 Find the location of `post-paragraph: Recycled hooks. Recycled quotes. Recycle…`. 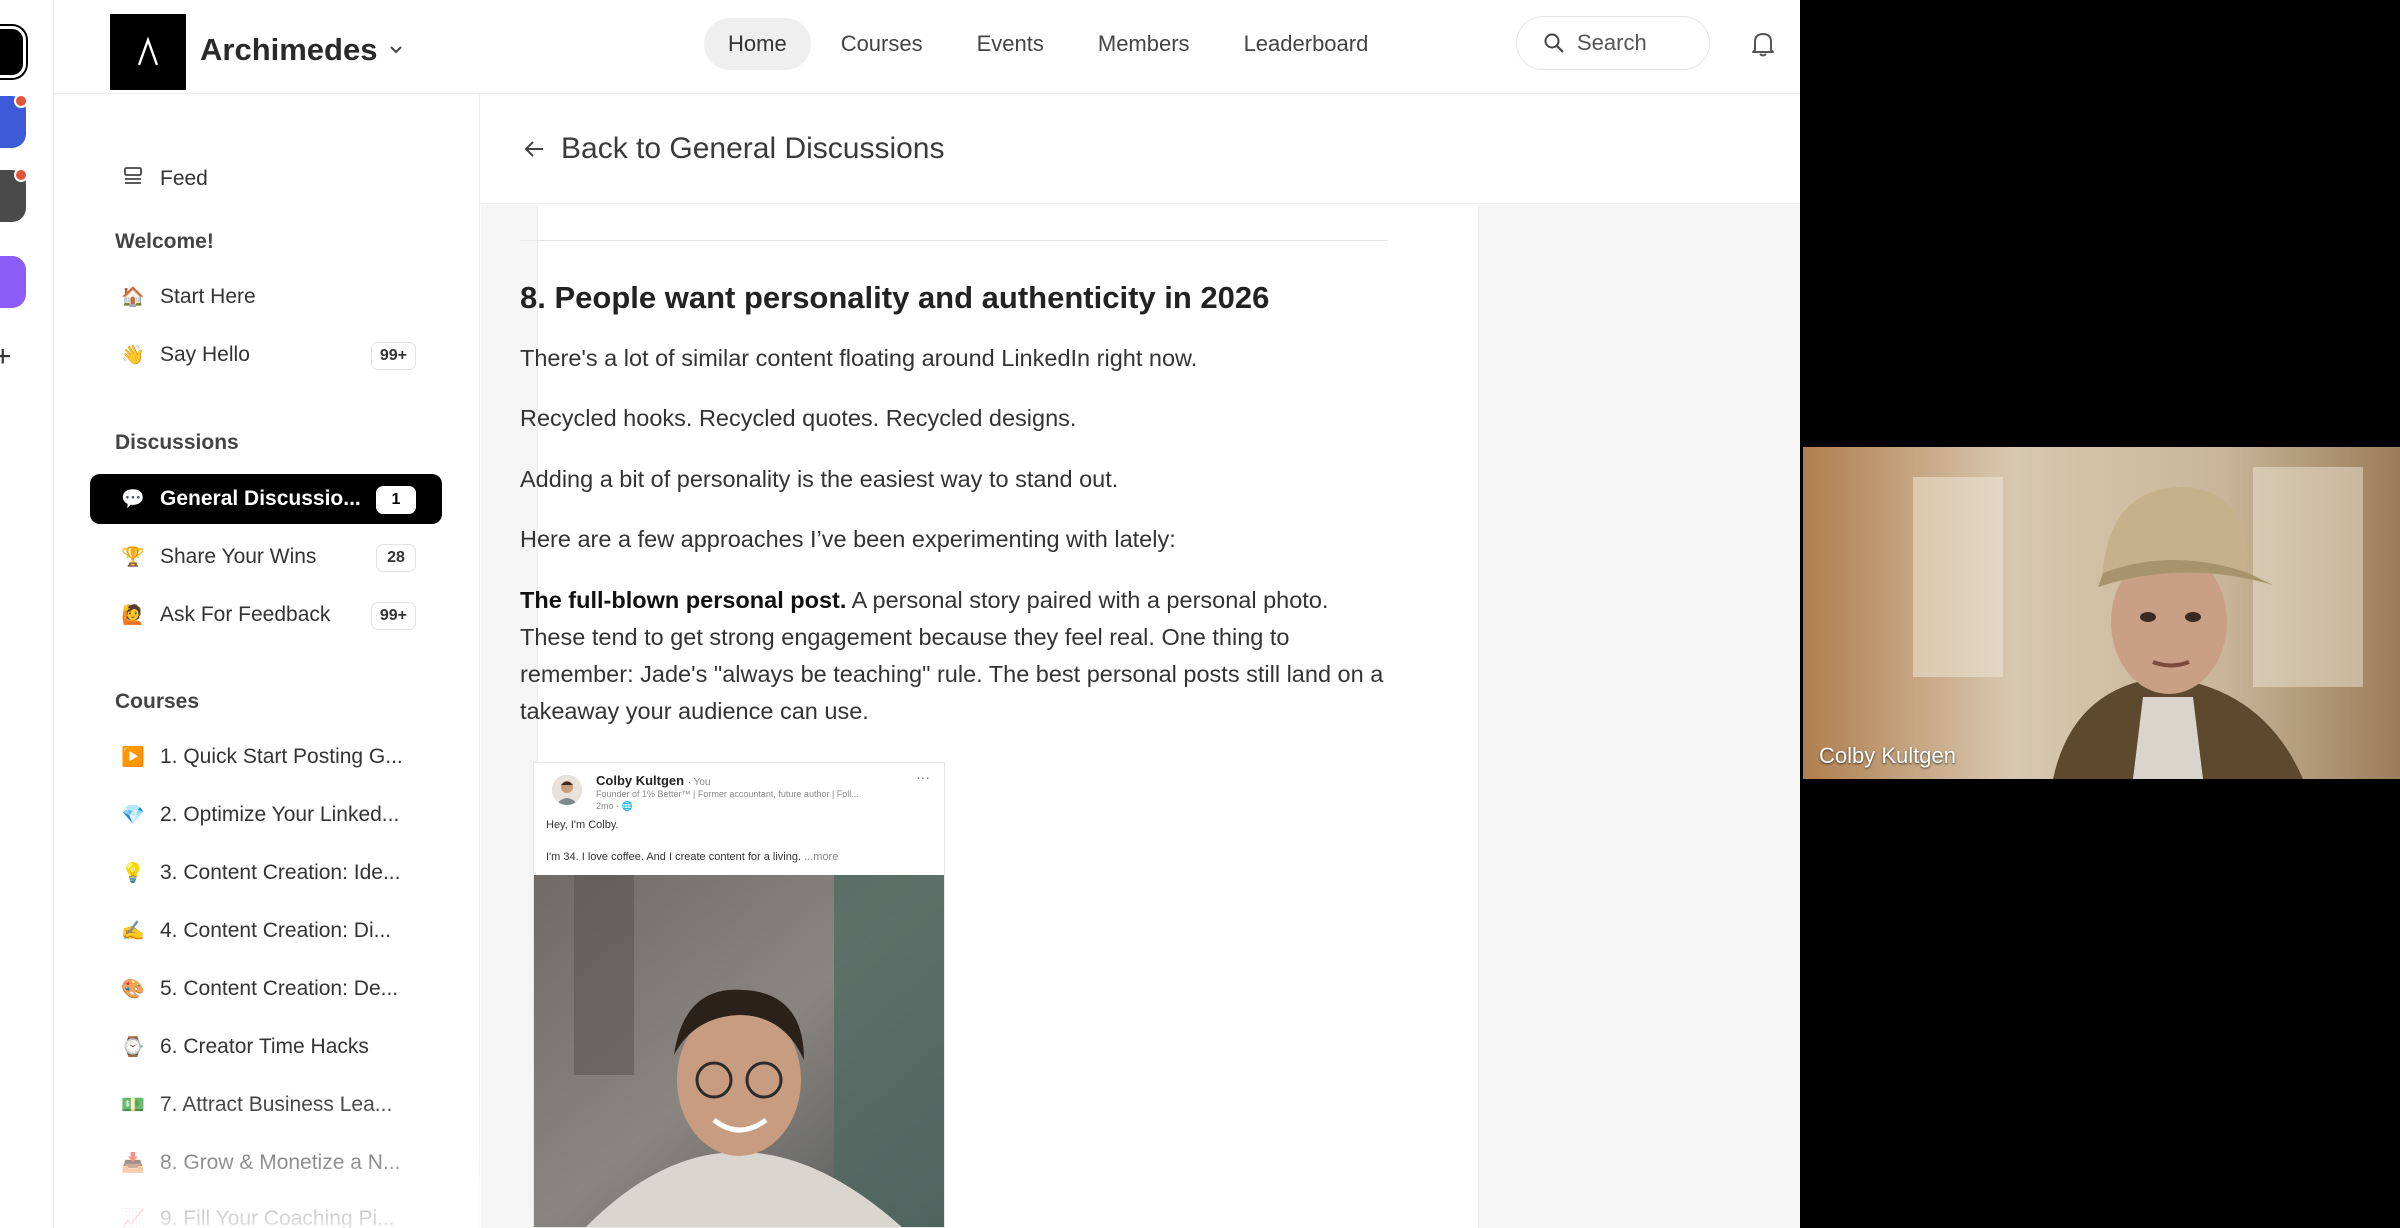

post-paragraph: Recycled hooks. Recycled quotes. Recycle… is located at coordinates (798, 418).